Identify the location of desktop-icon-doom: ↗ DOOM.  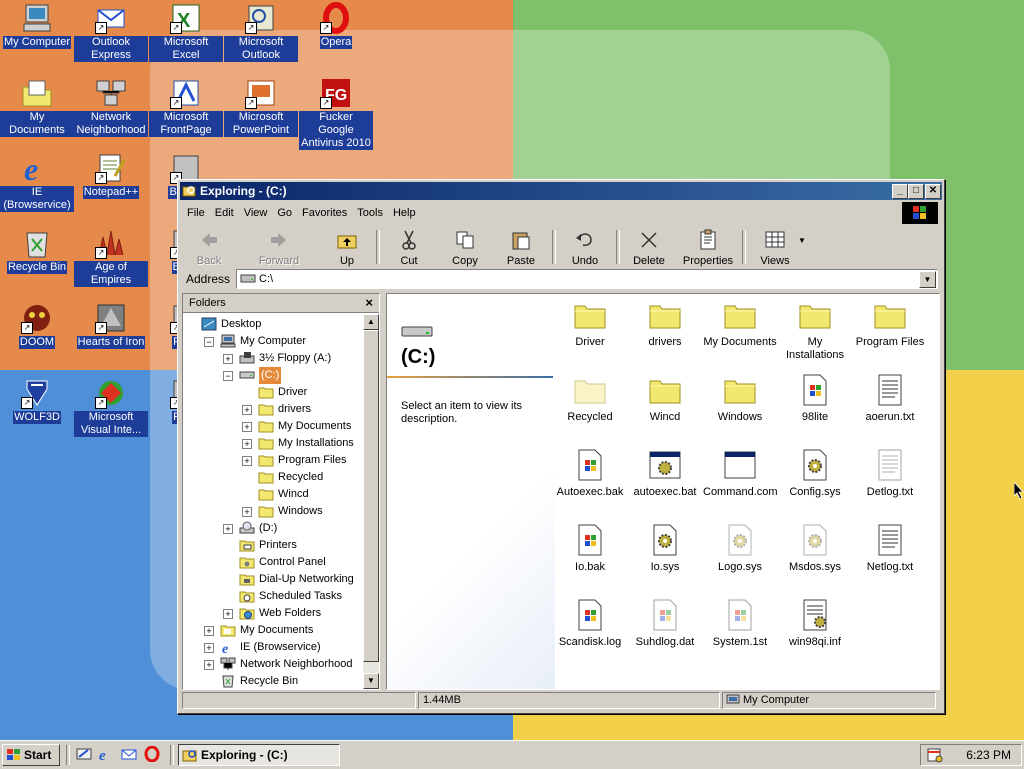
(37, 325).